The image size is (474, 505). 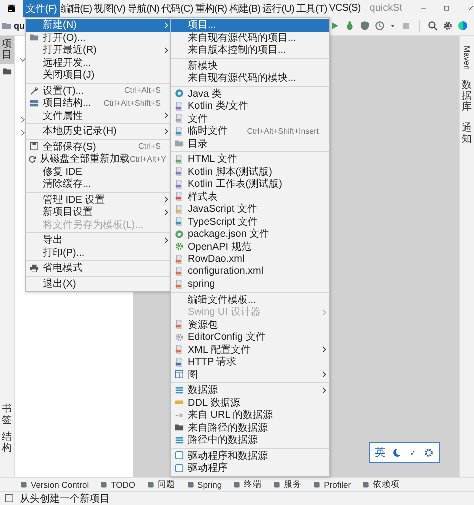 I want to click on menu-item: 本地历史记录(H), so click(x=98, y=131).